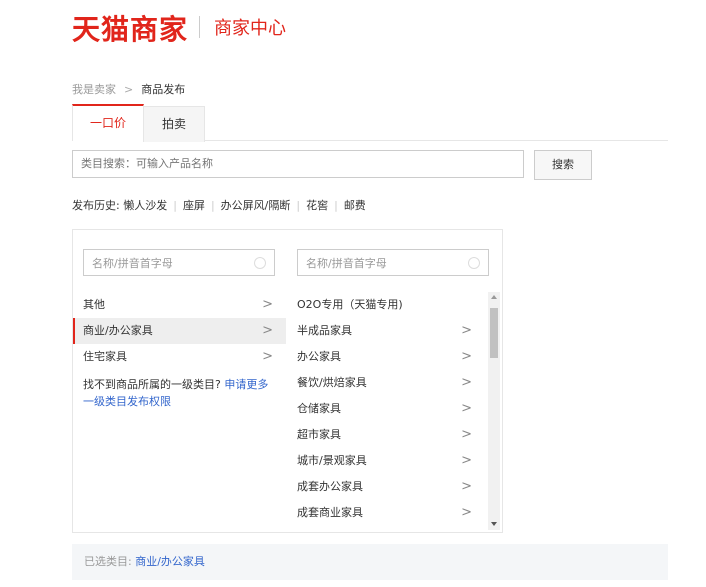 Image resolution: width=706 pixels, height=587 pixels. Describe the element at coordinates (386, 357) in the screenshot. I see `subcategory-item: 办公家具 >` at that location.